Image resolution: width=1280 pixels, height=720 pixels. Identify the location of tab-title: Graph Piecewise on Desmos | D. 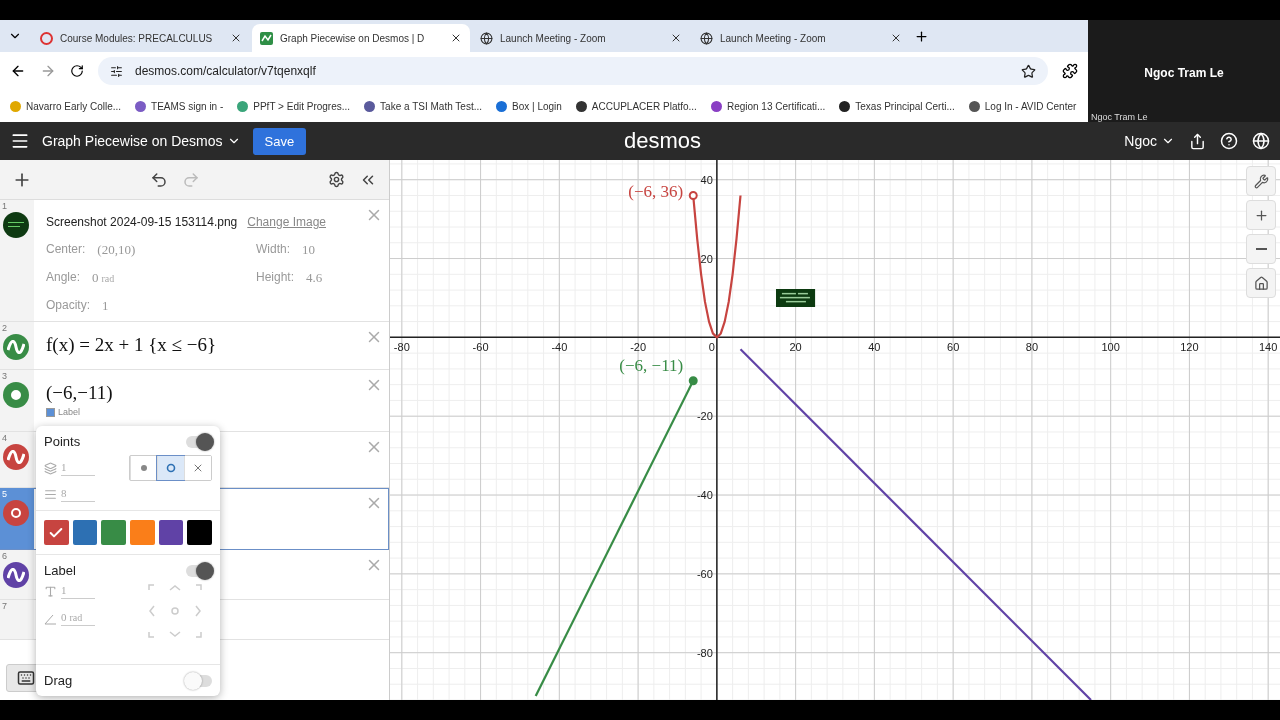
(353, 38).